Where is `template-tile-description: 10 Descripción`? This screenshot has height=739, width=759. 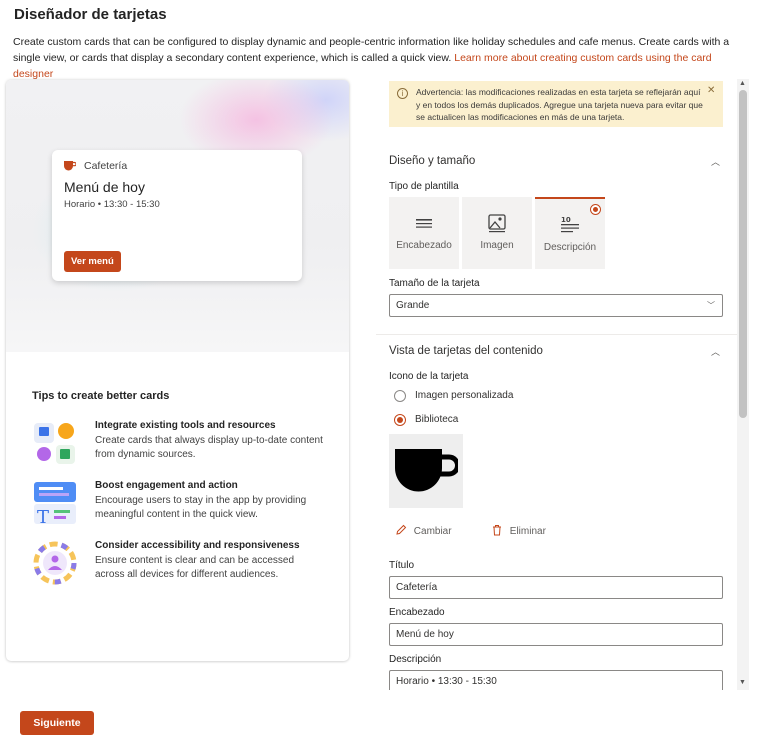 template-tile-description: 10 Descripción is located at coordinates (570, 233).